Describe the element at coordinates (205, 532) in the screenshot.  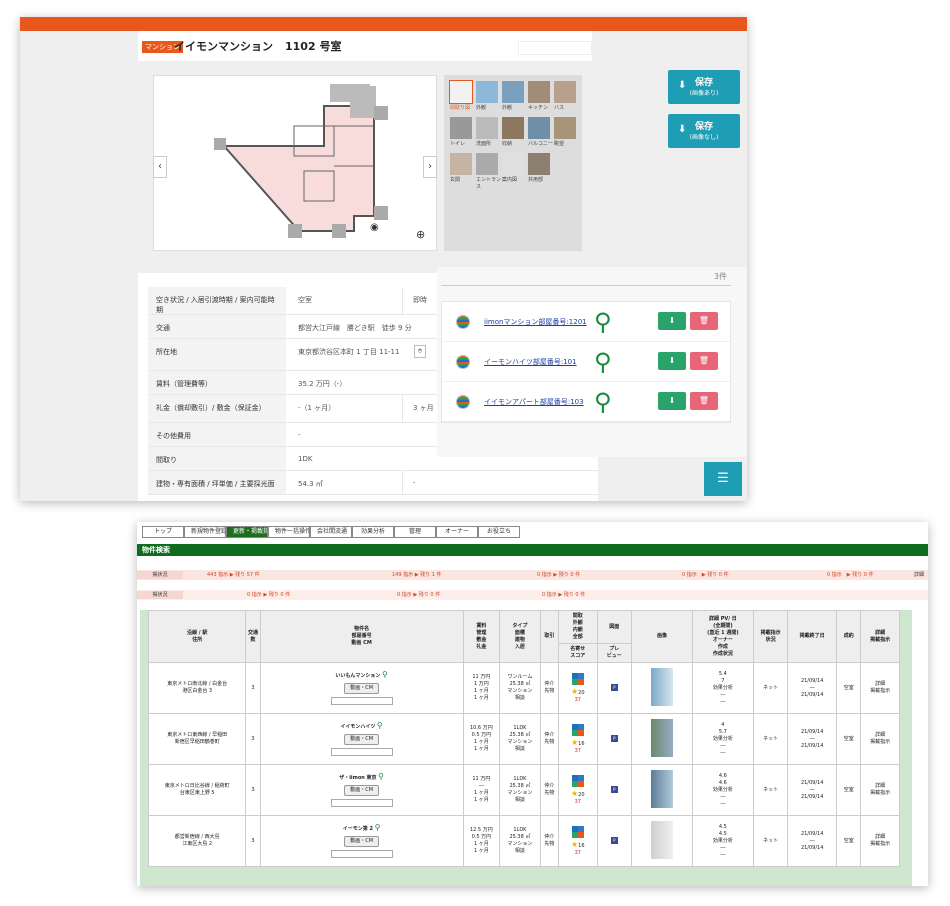
I see `nav-tab: 新規物件登録` at that location.